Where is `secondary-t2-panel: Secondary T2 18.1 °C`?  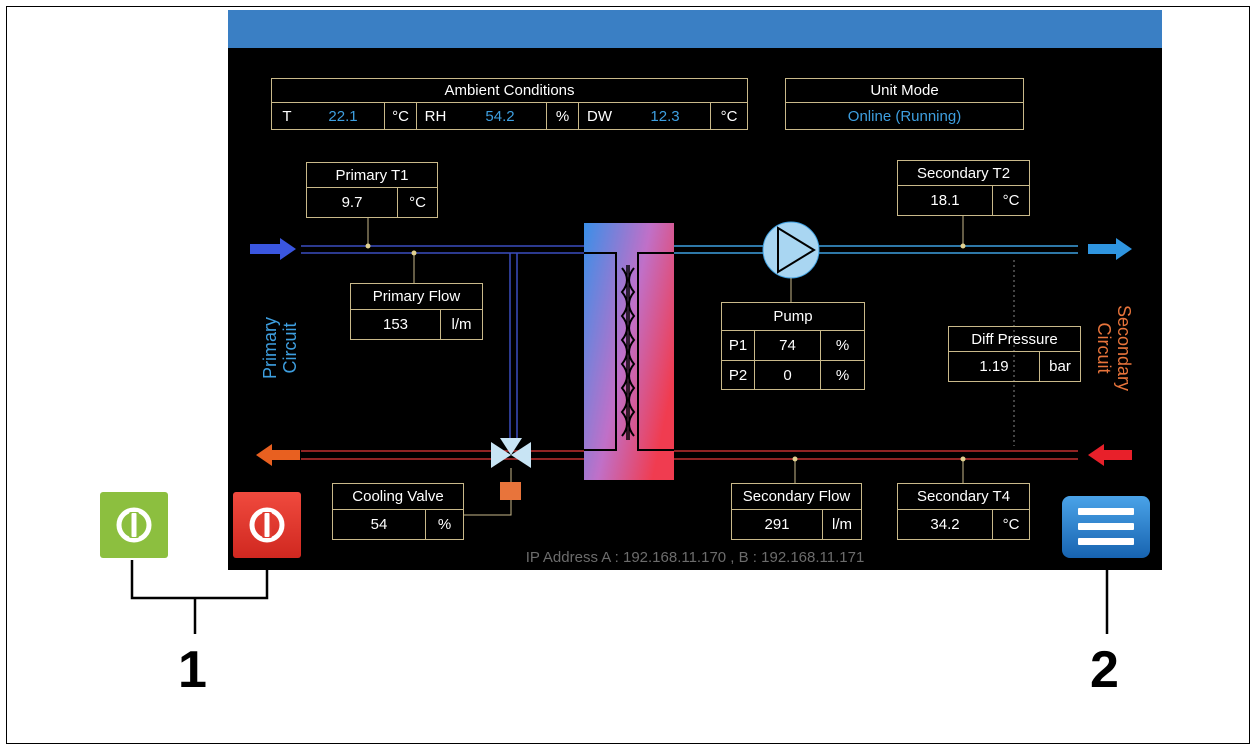 secondary-t2-panel: Secondary T2 18.1 °C is located at coordinates (963, 188).